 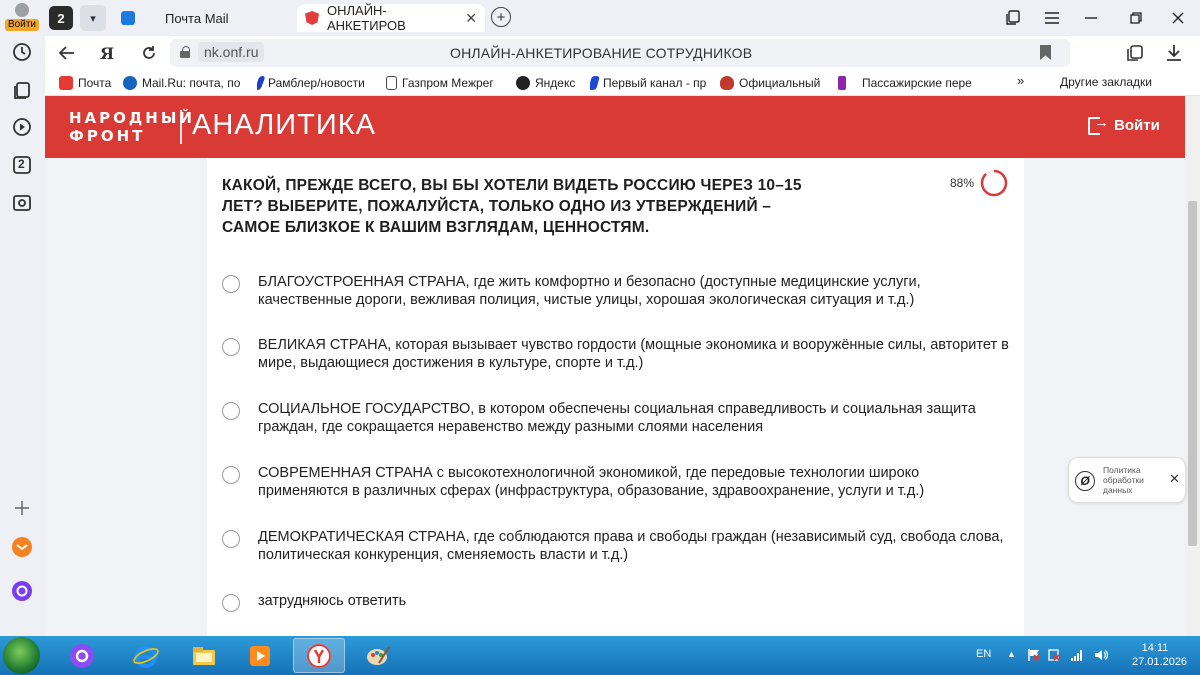 What do you see at coordinates (67, 53) in the screenshot?
I see `back-icon` at bounding box center [67, 53].